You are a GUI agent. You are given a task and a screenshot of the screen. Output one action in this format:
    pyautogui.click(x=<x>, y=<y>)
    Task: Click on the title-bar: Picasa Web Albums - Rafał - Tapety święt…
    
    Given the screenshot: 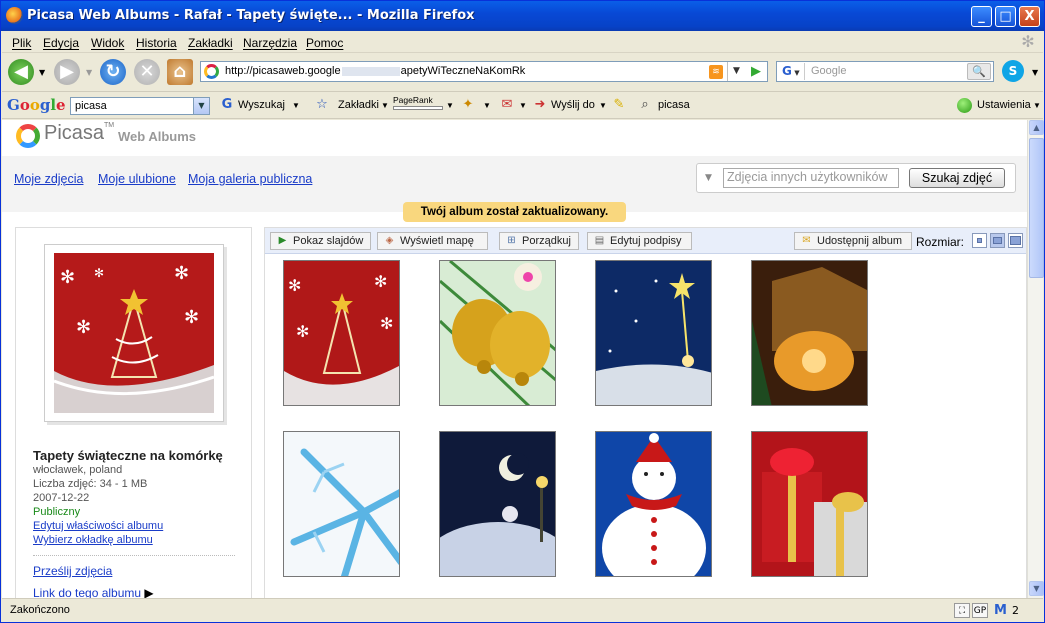 What is the action you would take?
    pyautogui.click(x=522, y=16)
    